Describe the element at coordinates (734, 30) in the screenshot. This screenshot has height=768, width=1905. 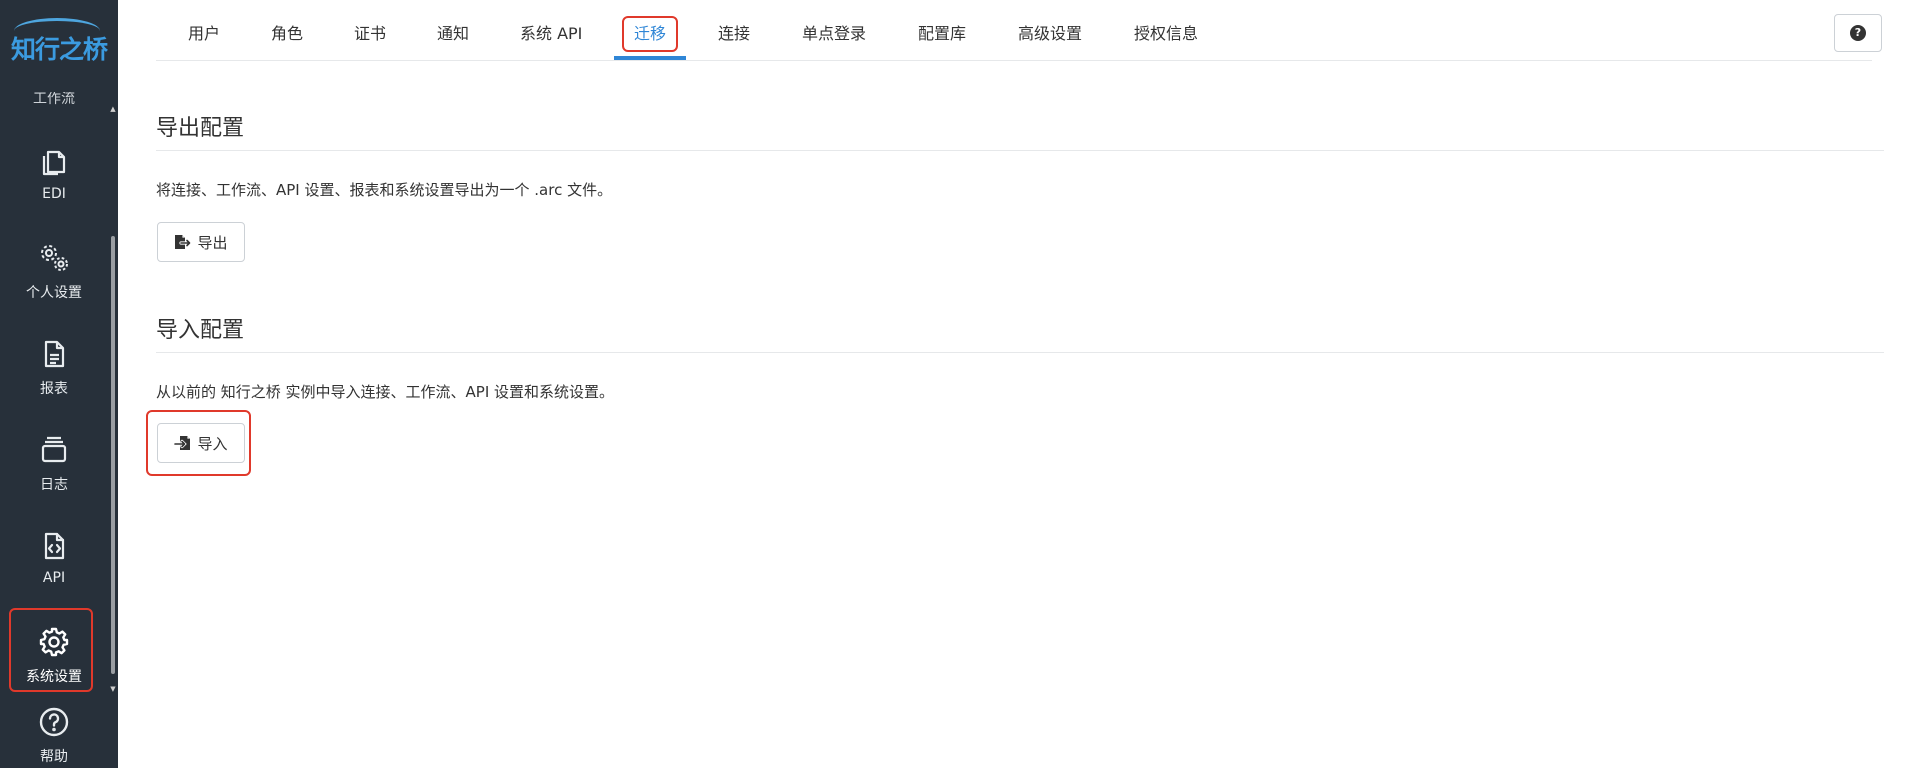
I see `tab-connections: 连接` at that location.